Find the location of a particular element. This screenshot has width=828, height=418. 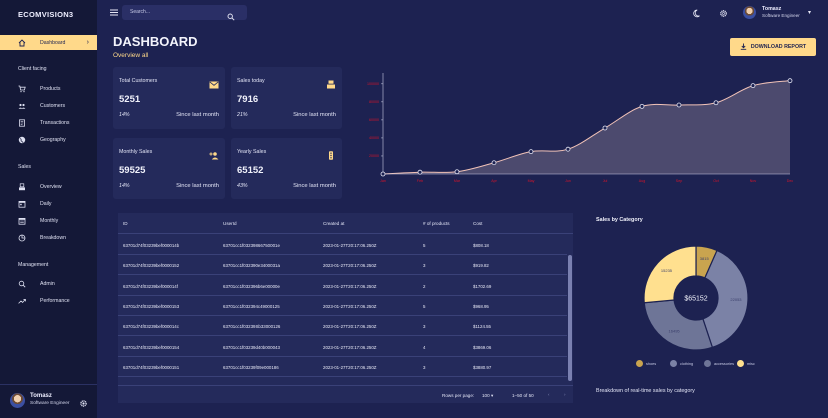

legend-label: accessories is located at coordinates (724, 363).